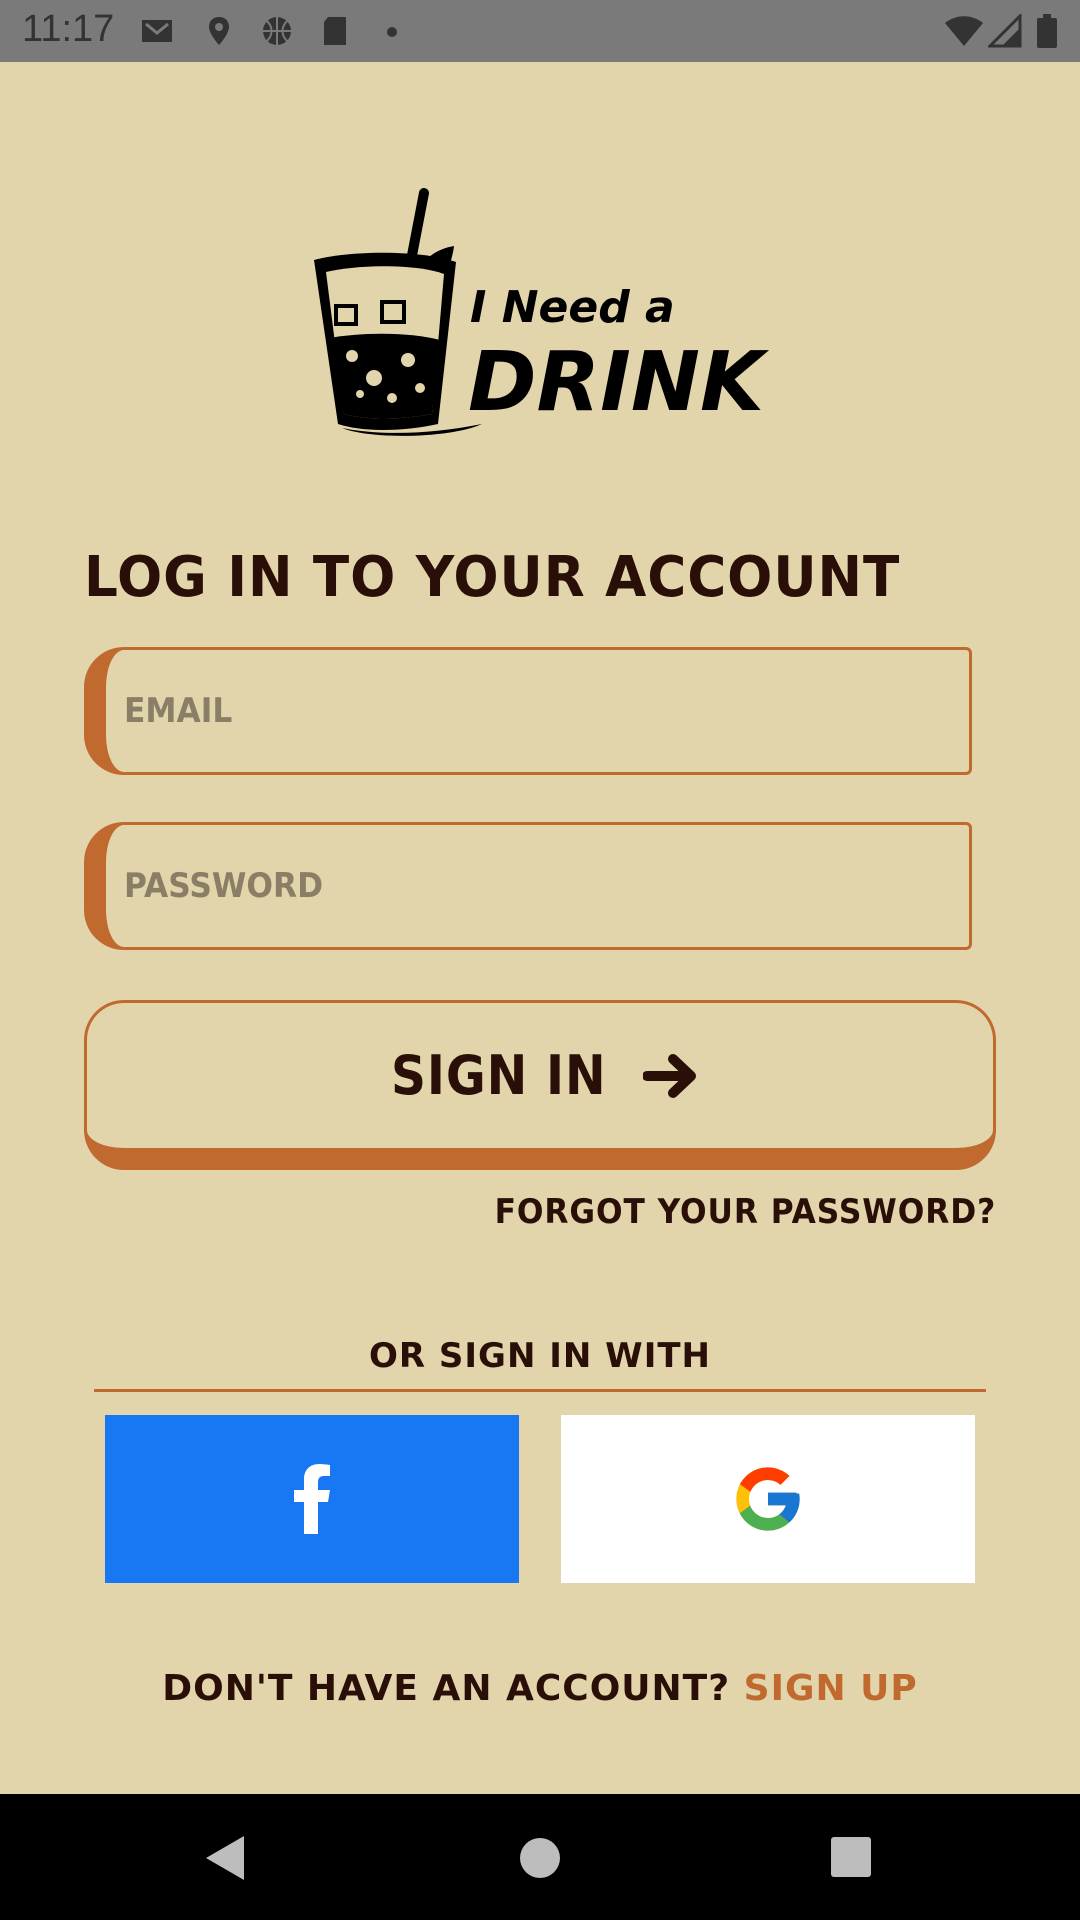  Describe the element at coordinates (539, 1356) in the screenshot. I see `or-sign-in-with-label: OR SIGN IN WITH` at that location.